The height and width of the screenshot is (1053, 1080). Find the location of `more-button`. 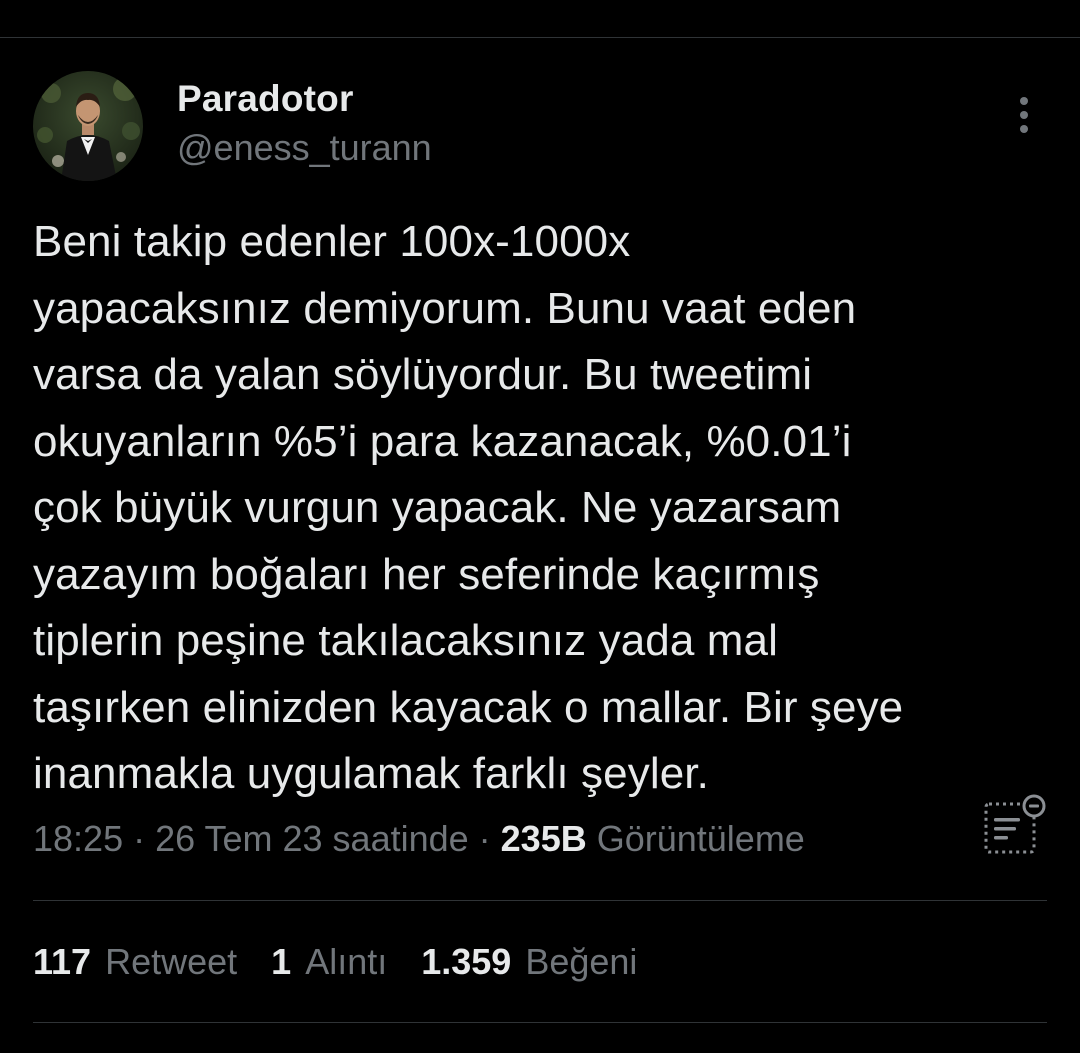

more-button is located at coordinates (1024, 115).